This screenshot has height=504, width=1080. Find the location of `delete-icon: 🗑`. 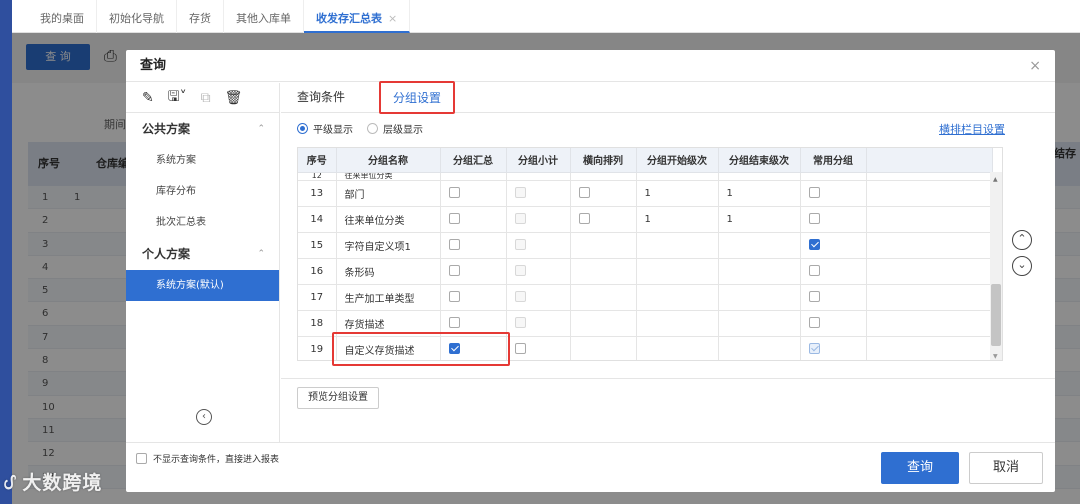

delete-icon: 🗑 is located at coordinates (234, 98).